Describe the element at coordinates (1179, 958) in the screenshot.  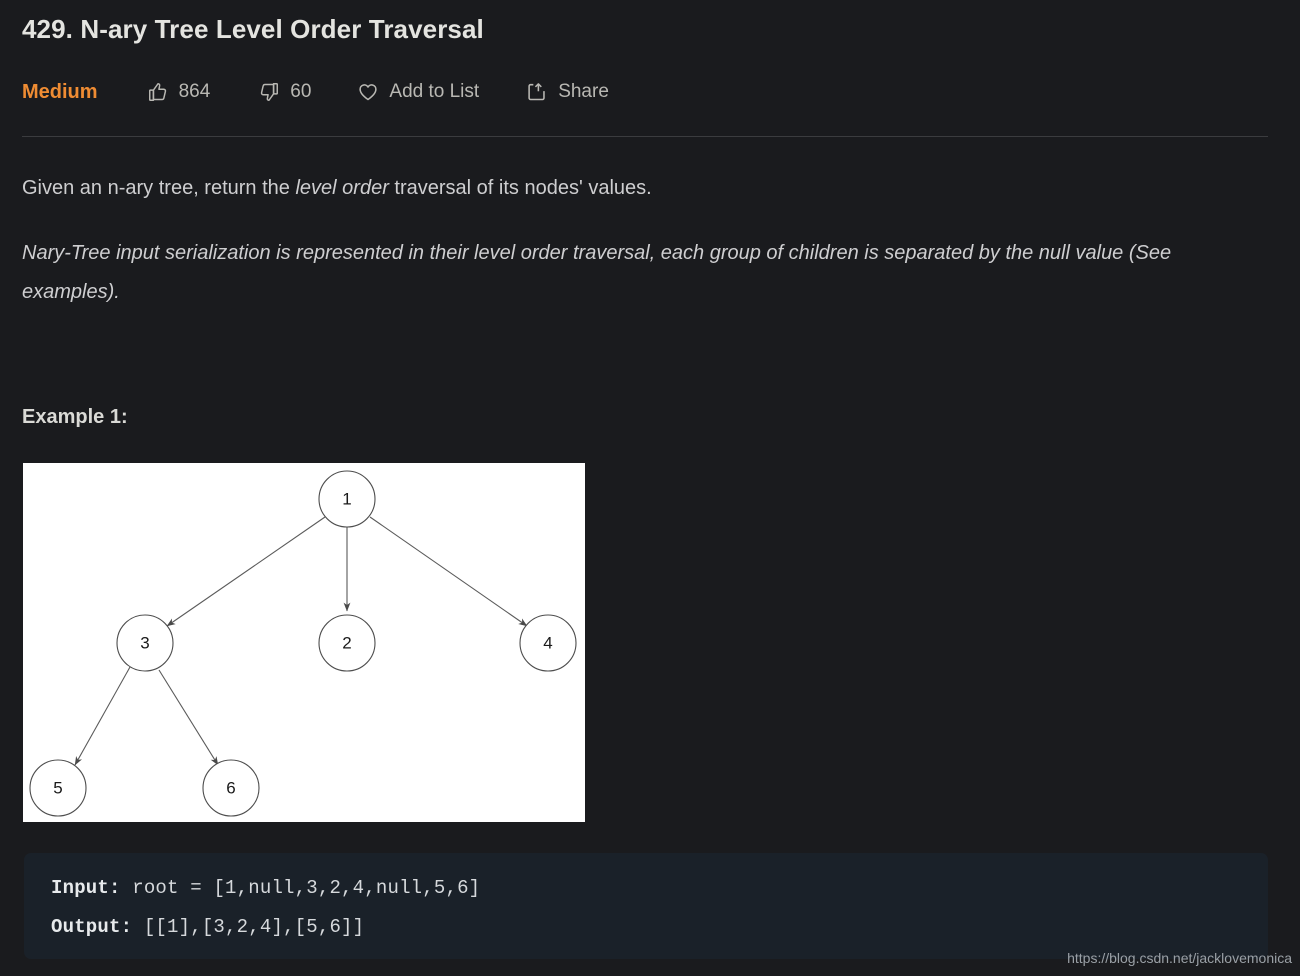
I see `watermark: https://blog.csdn.net/jacklovemonica` at that location.